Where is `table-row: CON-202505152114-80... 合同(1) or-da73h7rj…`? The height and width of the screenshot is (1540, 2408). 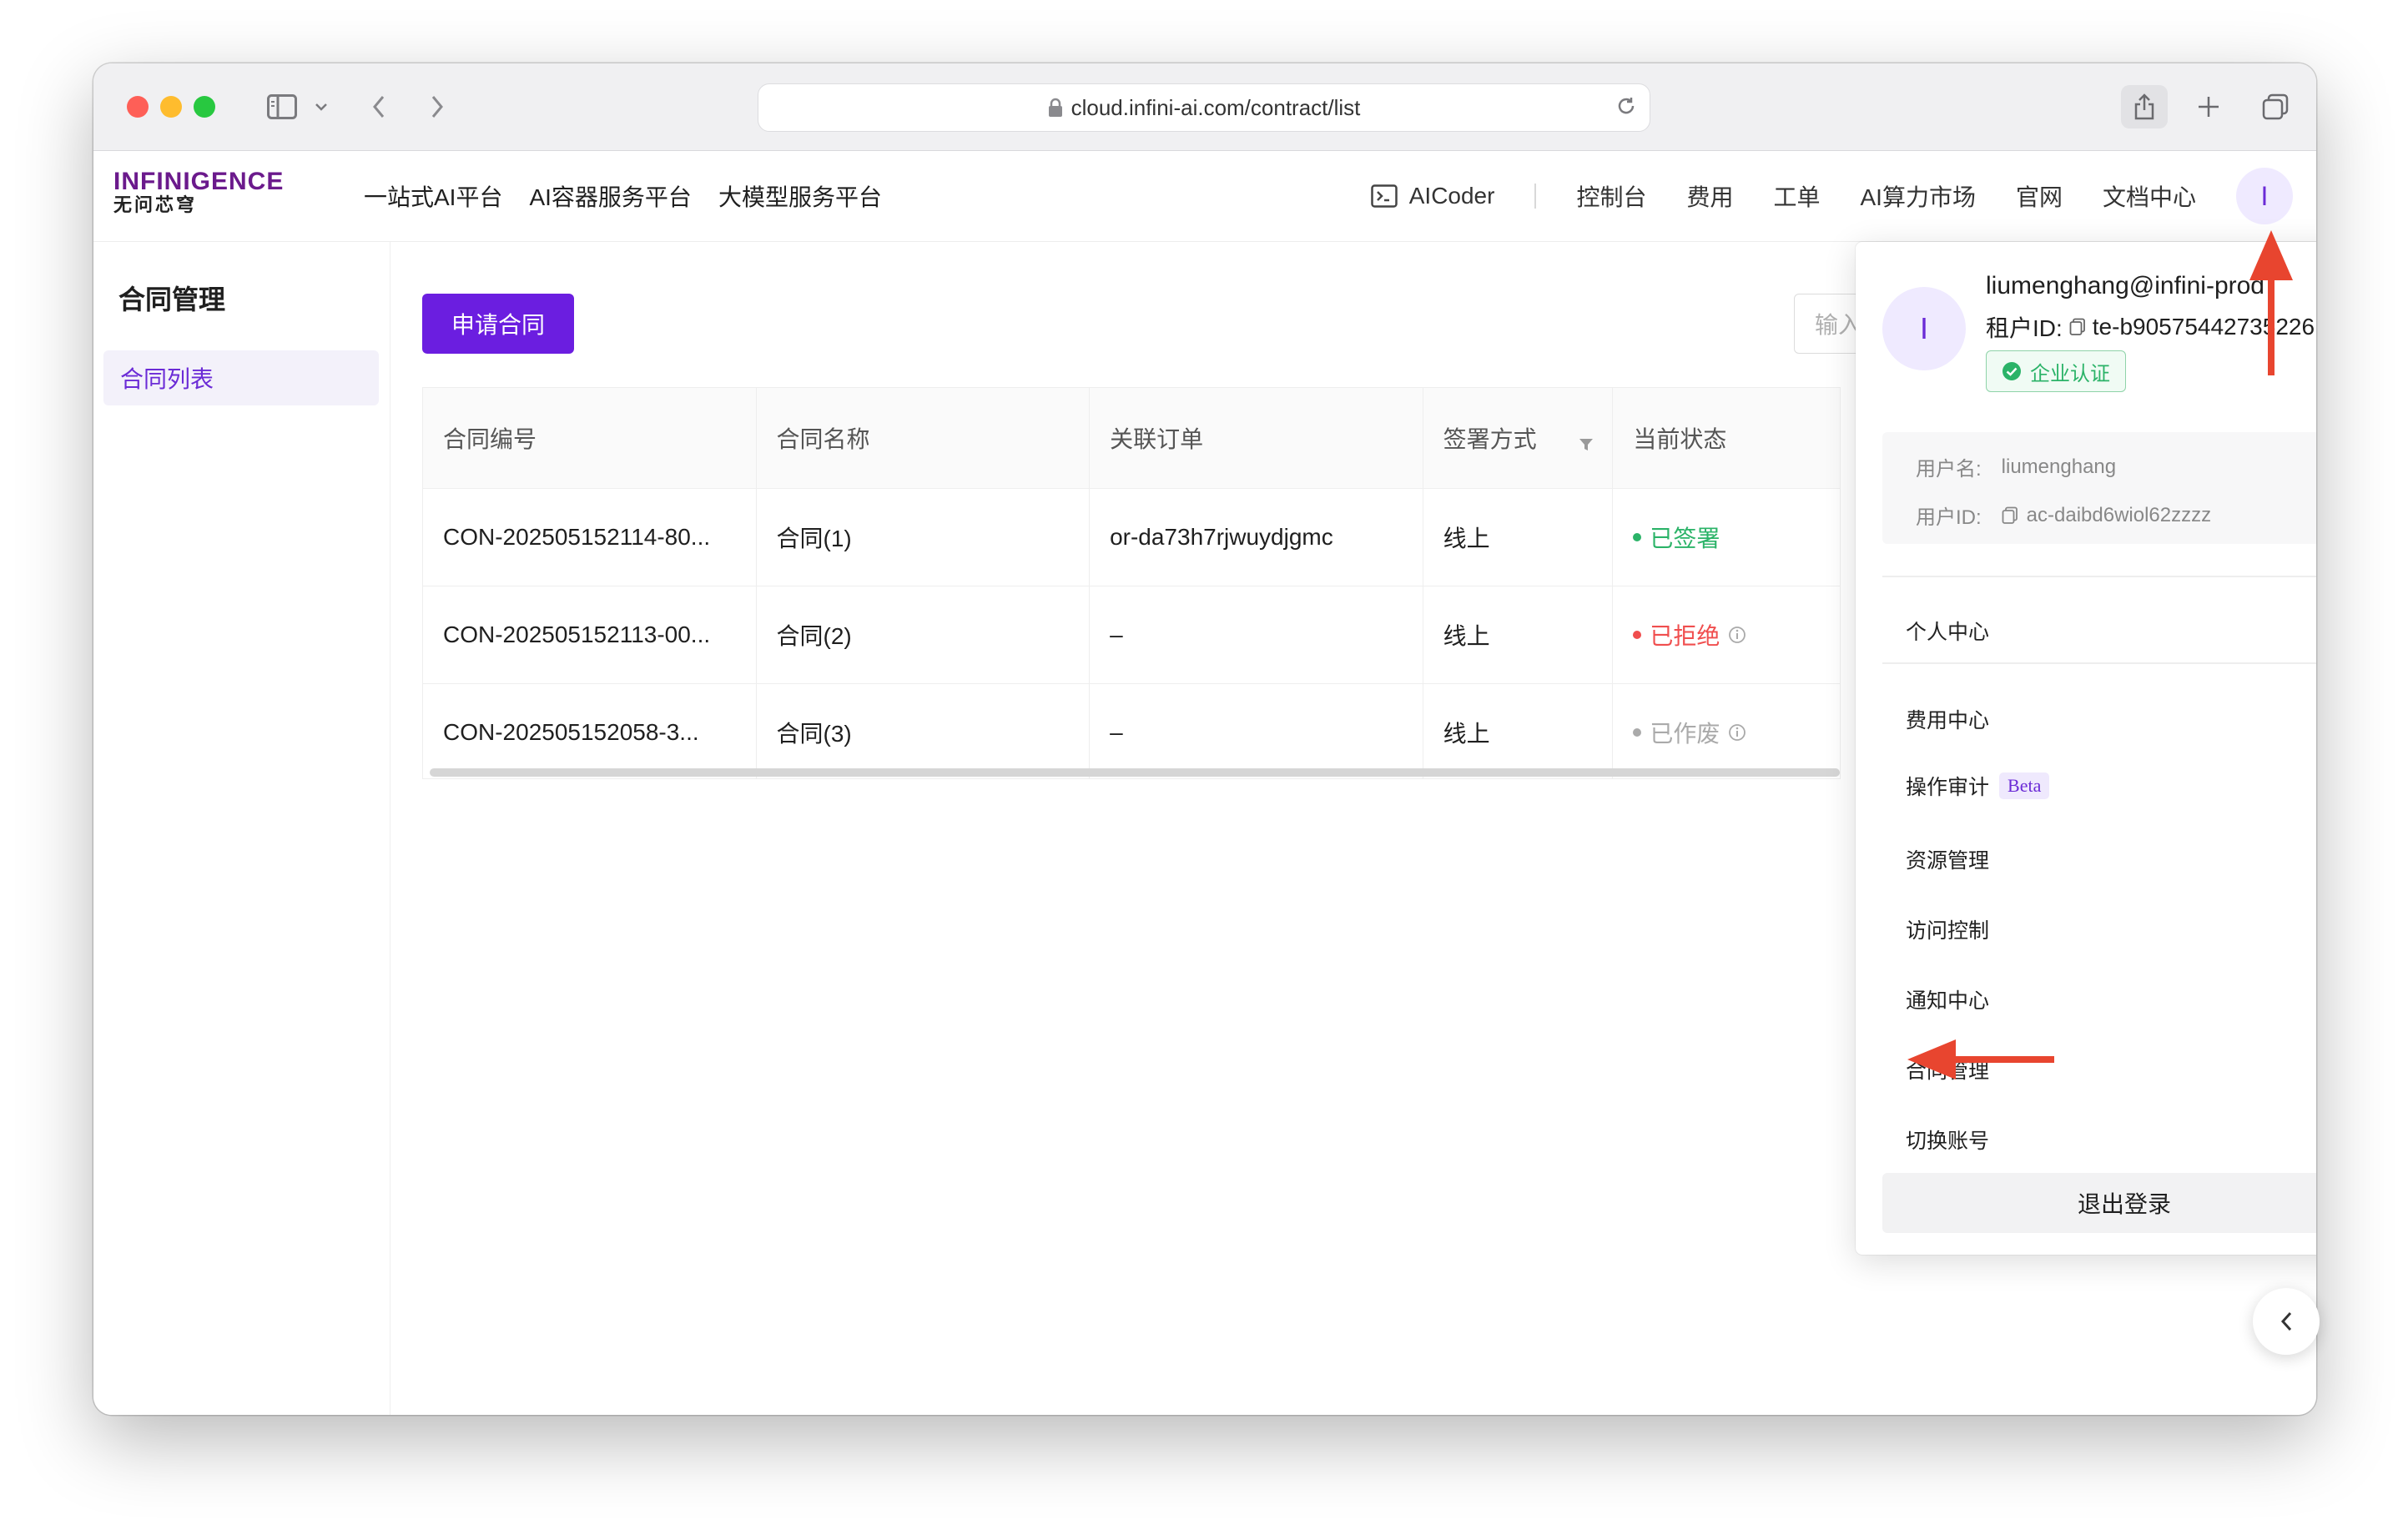 table-row: CON-202505152114-80... 合同(1) or-da73h7rj… is located at coordinates (1131, 537).